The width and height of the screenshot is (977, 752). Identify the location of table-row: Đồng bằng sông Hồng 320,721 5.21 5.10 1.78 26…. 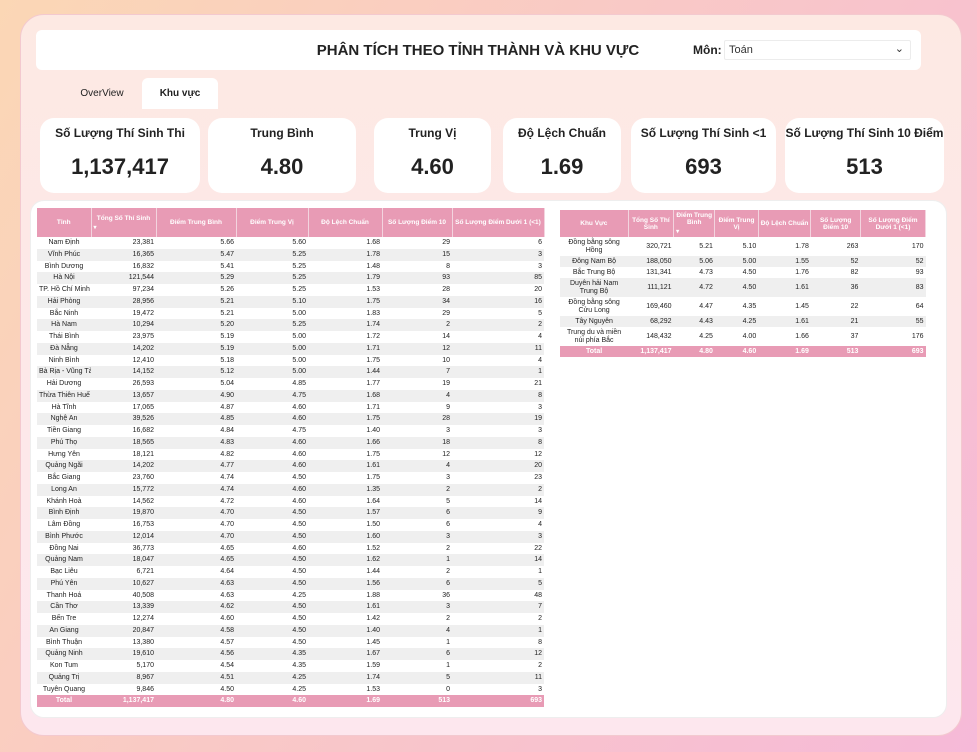
(743, 246).